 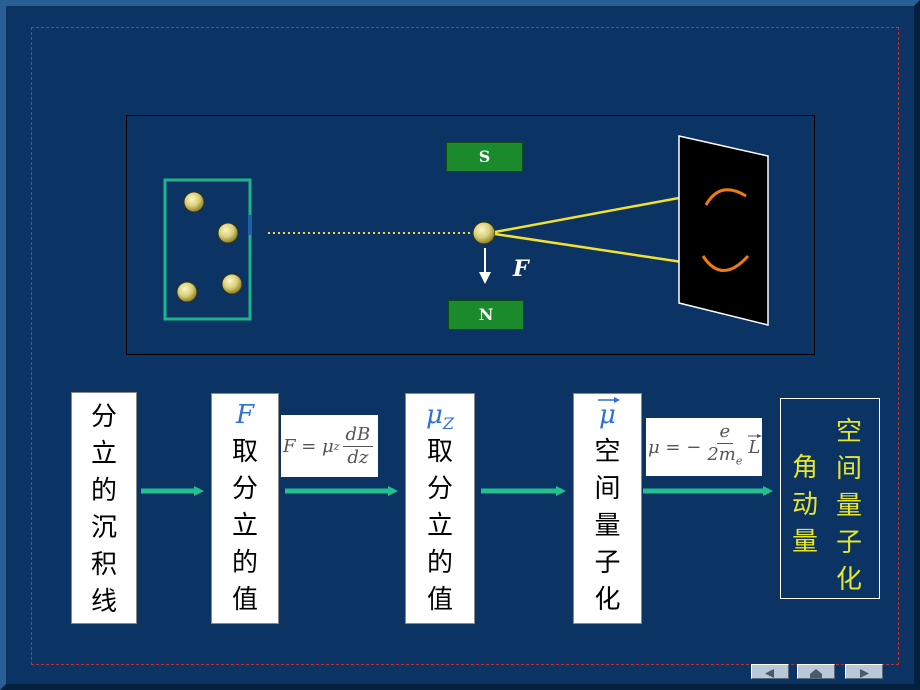 What do you see at coordinates (103, 491) in the screenshot?
I see `box1-char: 的` at bounding box center [103, 491].